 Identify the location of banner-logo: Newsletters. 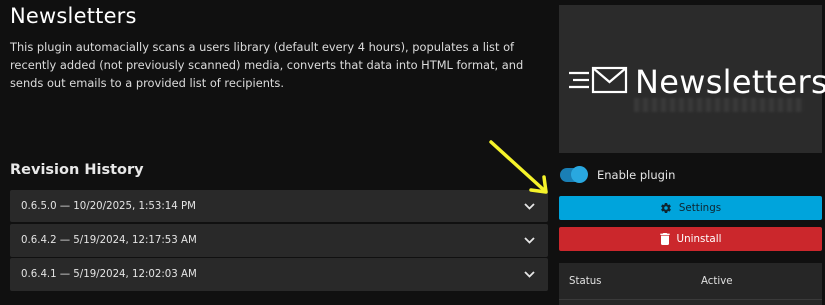
(696, 82).